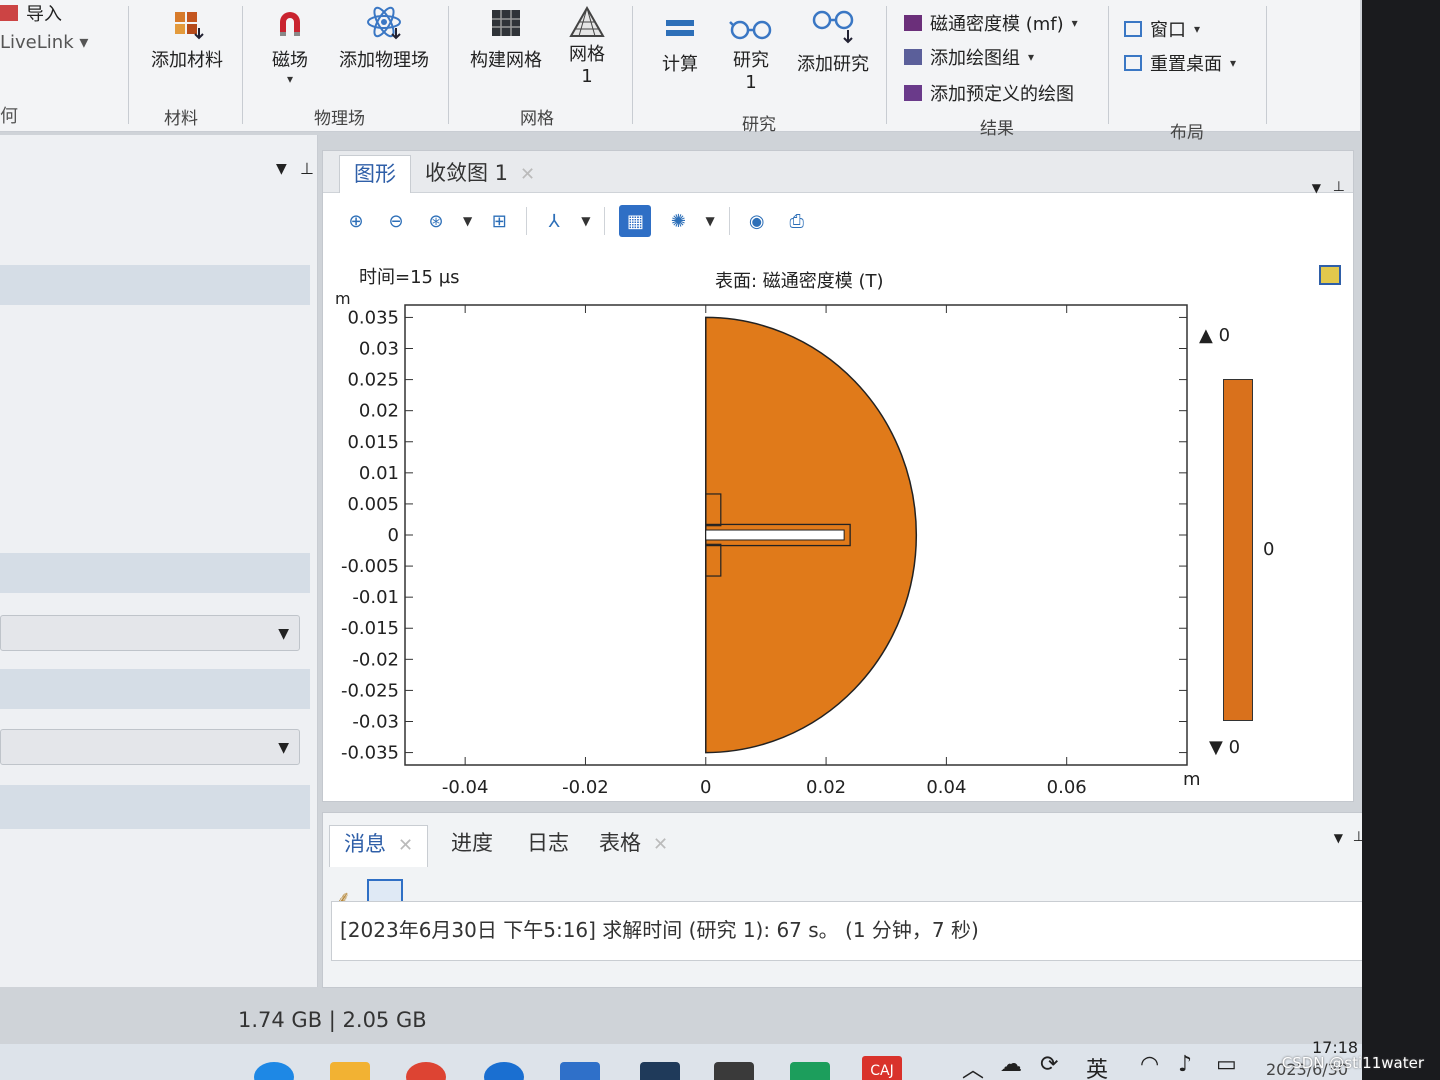 The width and height of the screenshot is (1440, 1080). I want to click on memory-status: 1.74 GB | 2.05 GB, so click(332, 1020).